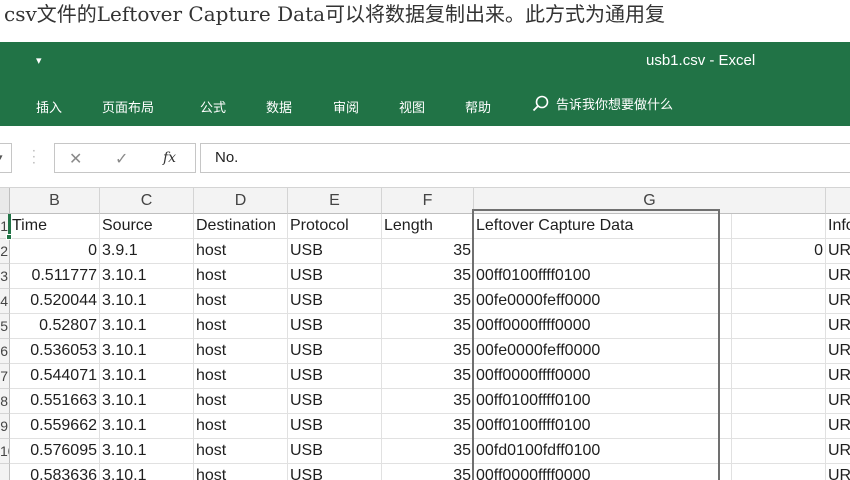  I want to click on column-header-d: D, so click(241, 201).